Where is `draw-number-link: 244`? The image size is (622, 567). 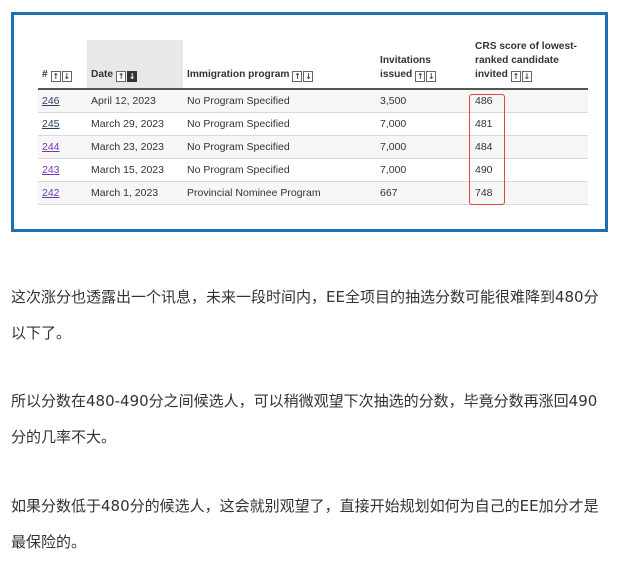
draw-number-link: 244 is located at coordinates (51, 147).